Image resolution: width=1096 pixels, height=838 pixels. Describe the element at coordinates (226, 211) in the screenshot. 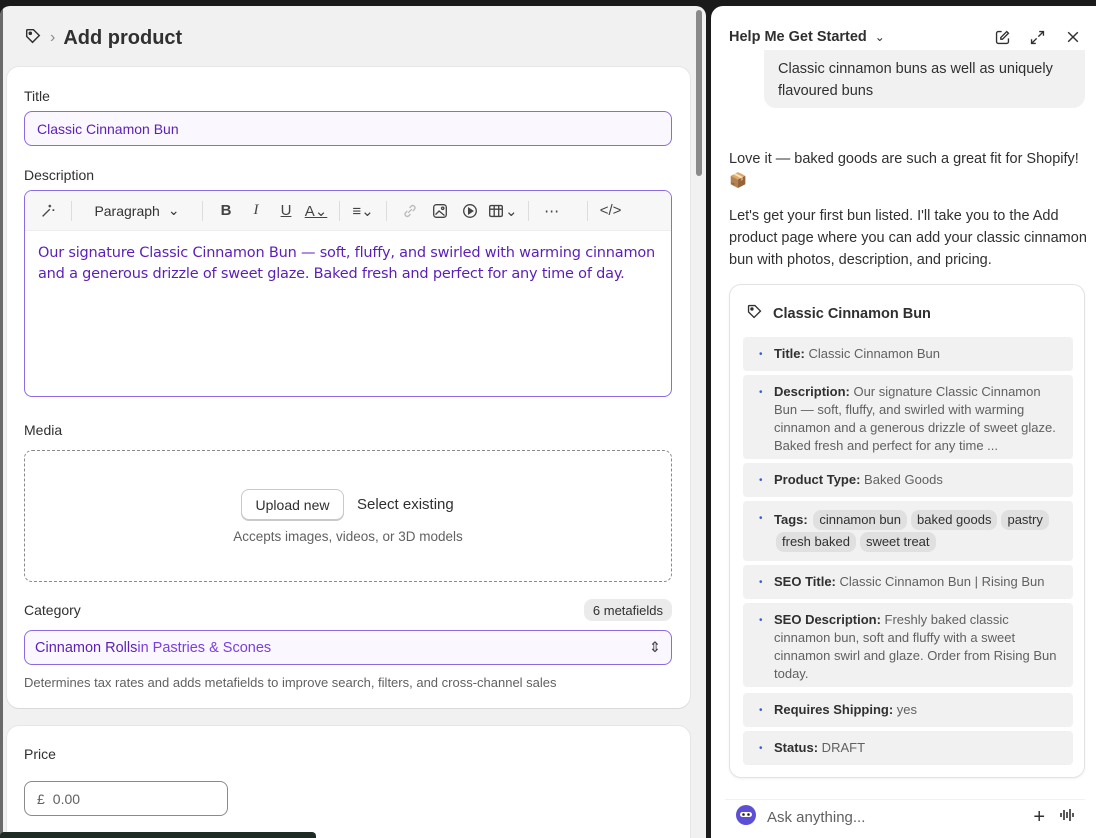

I see `bold-icon: B` at that location.